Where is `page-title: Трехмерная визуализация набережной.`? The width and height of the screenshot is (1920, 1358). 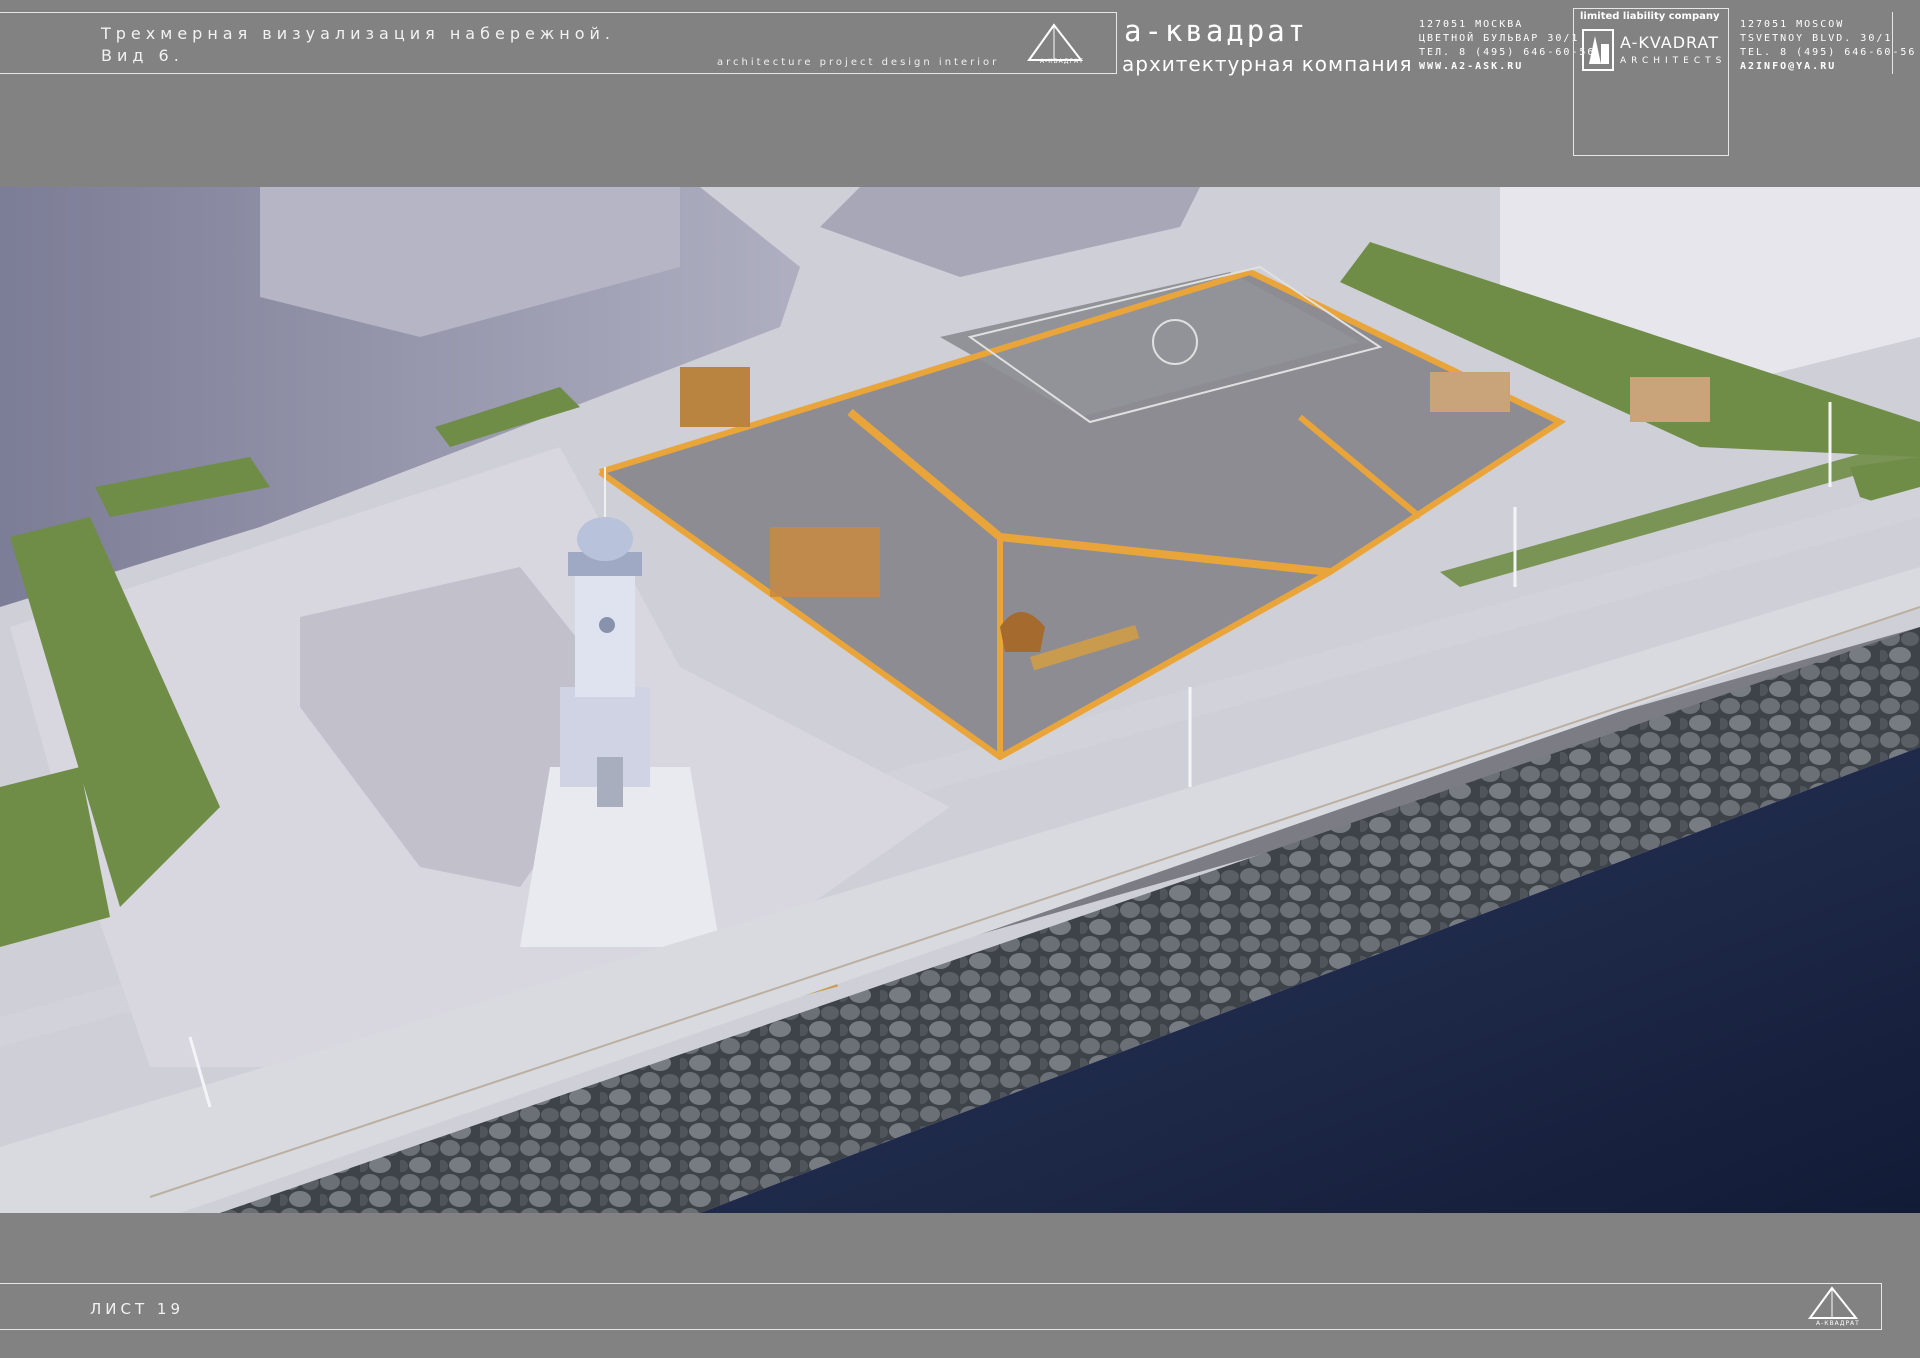
page-title: Трехмерная визуализация набережной. is located at coordinates (358, 33).